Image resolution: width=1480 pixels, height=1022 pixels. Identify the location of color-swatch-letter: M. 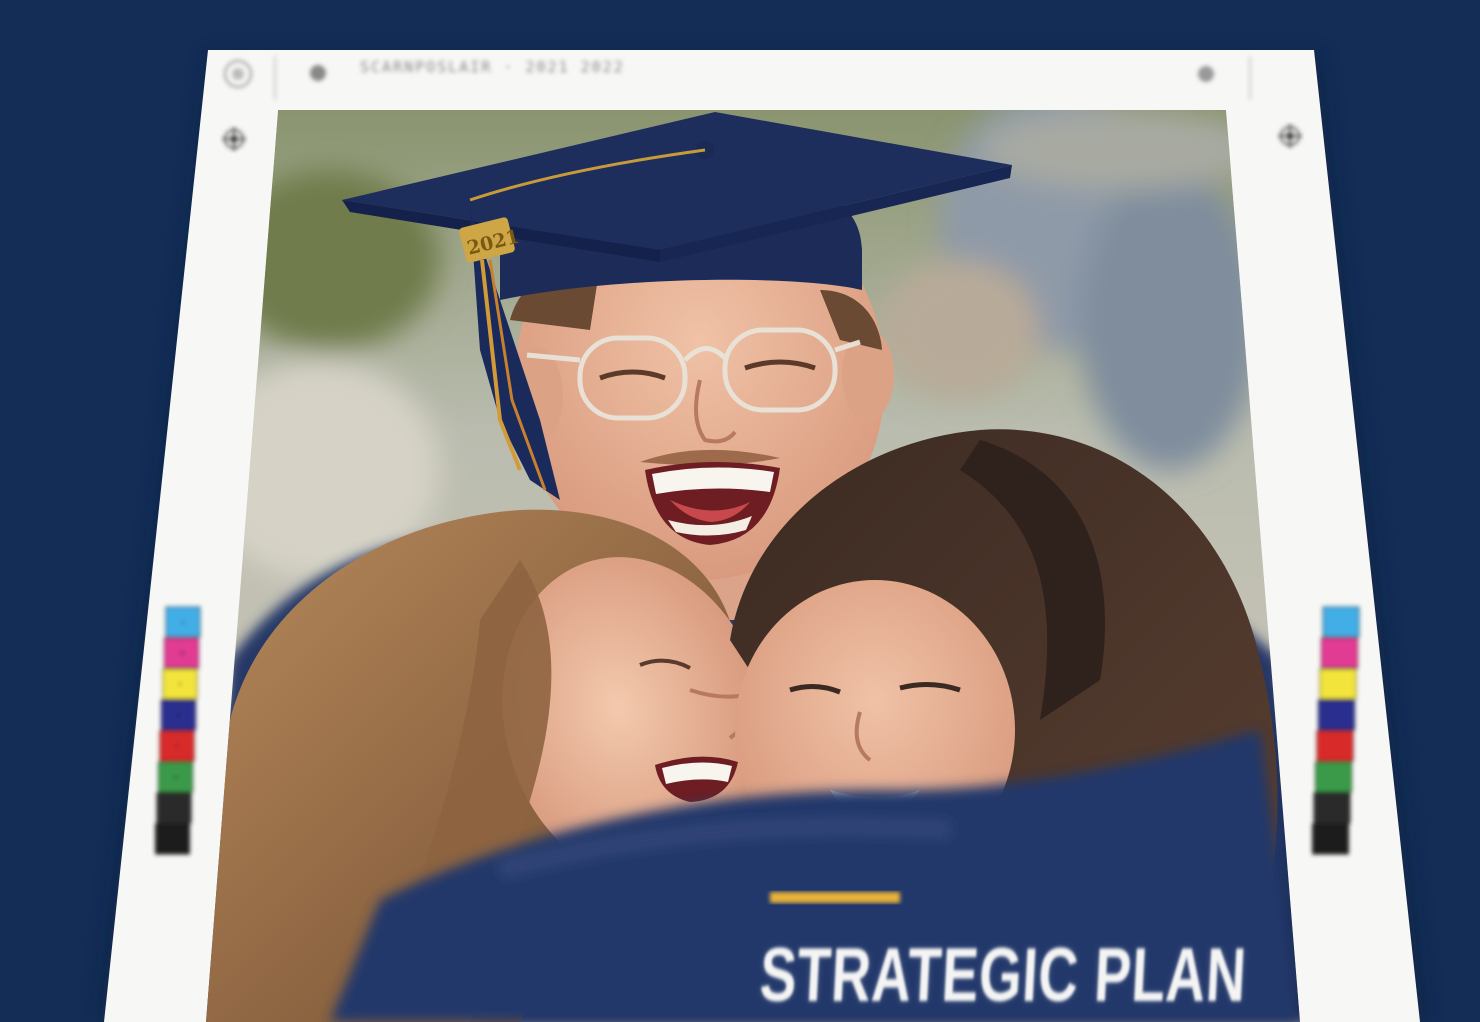
(182, 654).